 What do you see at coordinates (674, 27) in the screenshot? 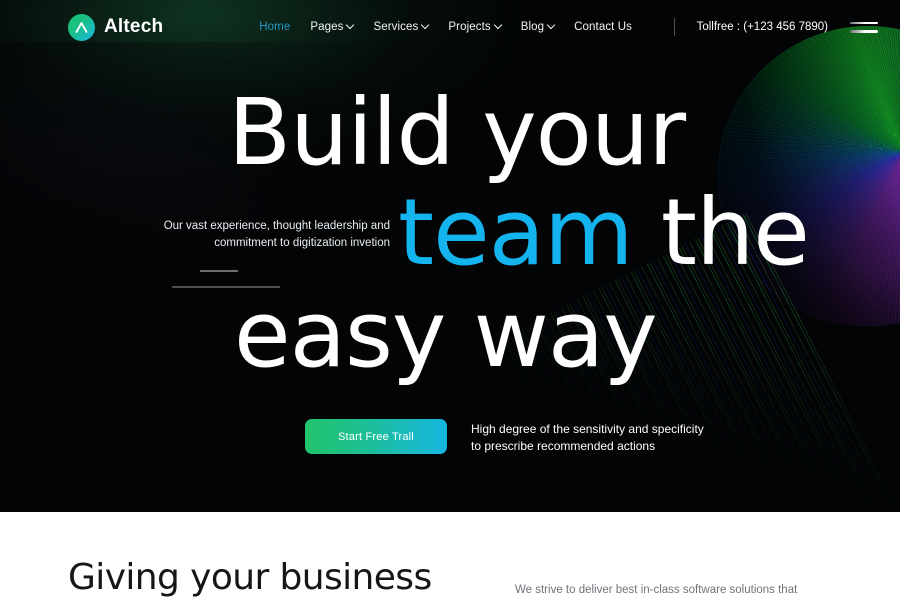
I see `divider` at bounding box center [674, 27].